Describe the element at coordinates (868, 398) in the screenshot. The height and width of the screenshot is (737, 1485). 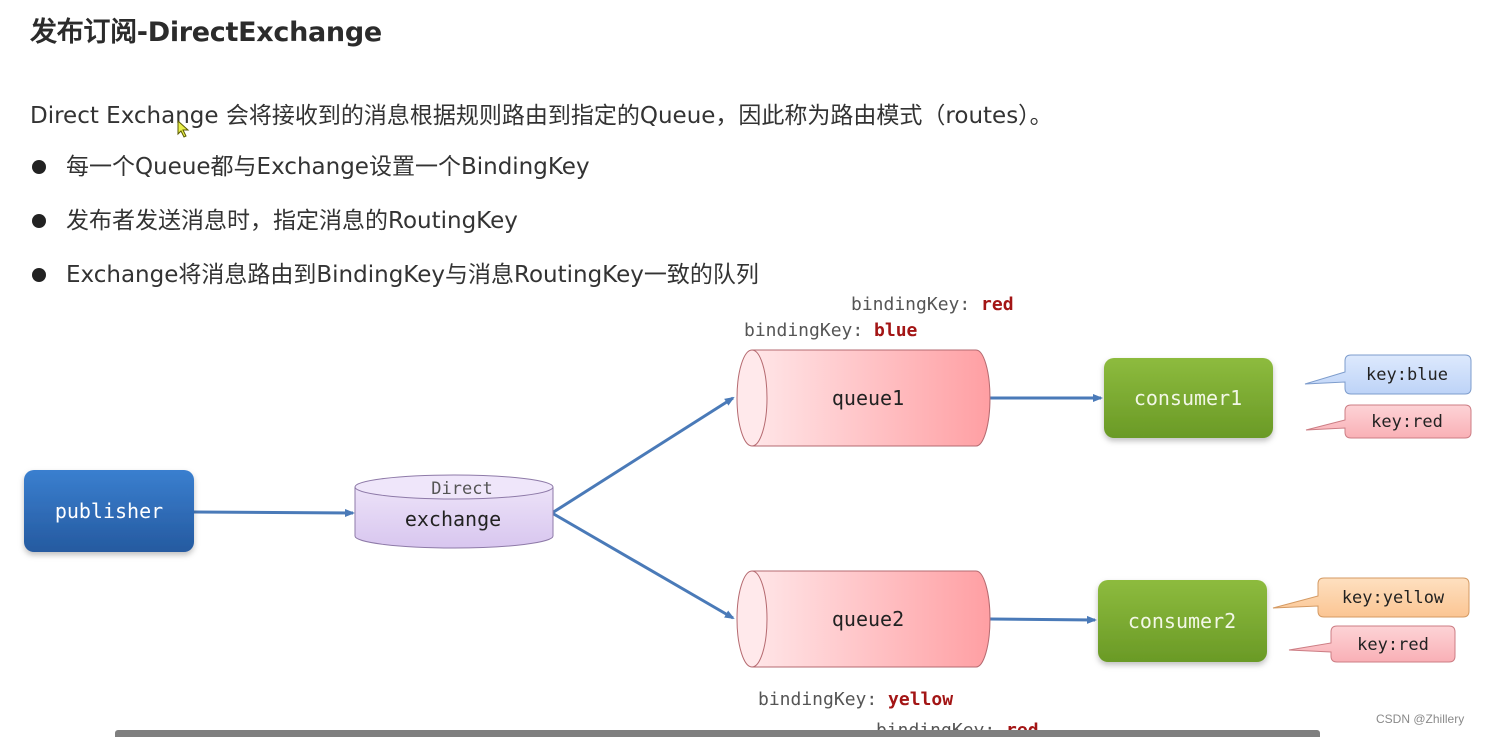
I see `queue1-label: queue1` at that location.